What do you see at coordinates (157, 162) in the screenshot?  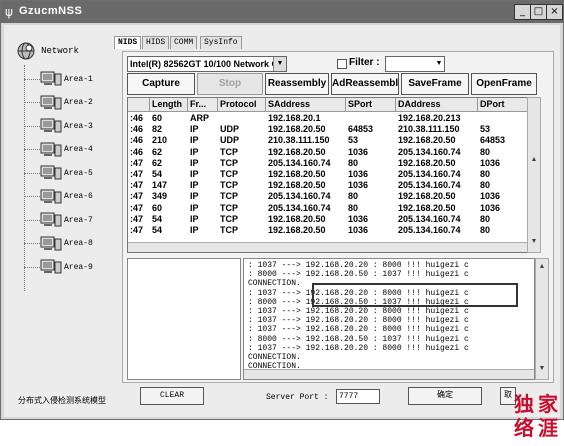 I see `cell-length: 62` at bounding box center [157, 162].